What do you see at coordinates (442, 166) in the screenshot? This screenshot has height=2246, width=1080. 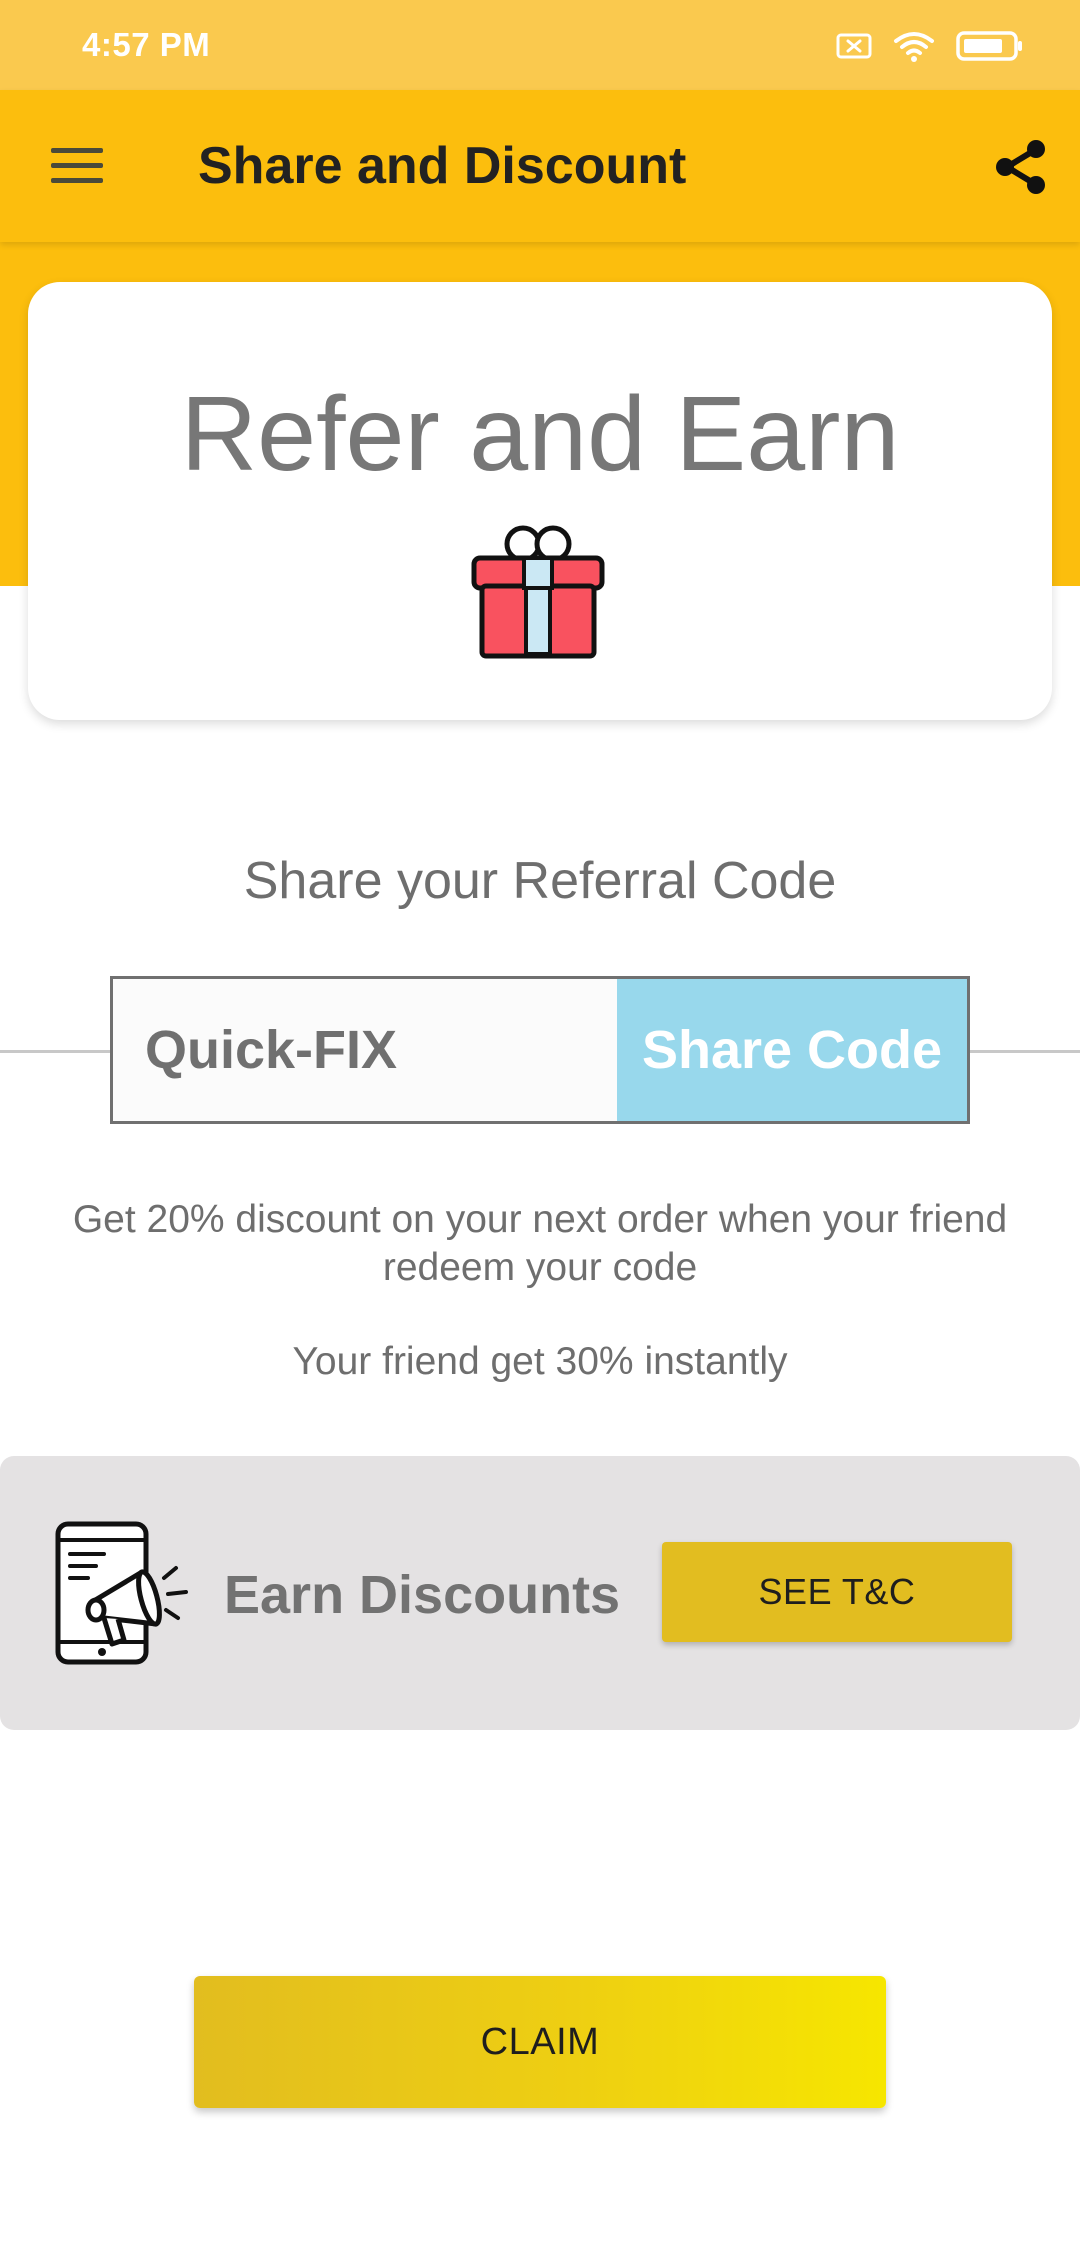 I see `page-title: Share and Discount` at bounding box center [442, 166].